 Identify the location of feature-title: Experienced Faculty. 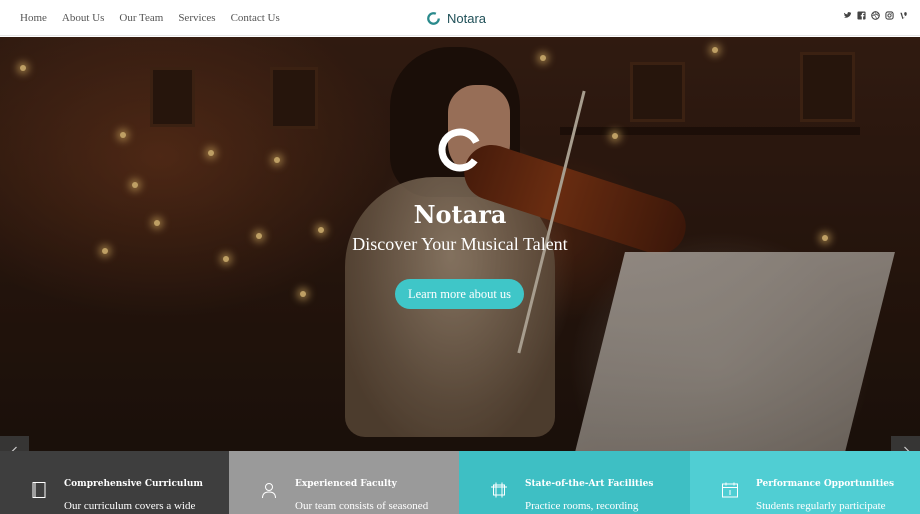
(346, 484).